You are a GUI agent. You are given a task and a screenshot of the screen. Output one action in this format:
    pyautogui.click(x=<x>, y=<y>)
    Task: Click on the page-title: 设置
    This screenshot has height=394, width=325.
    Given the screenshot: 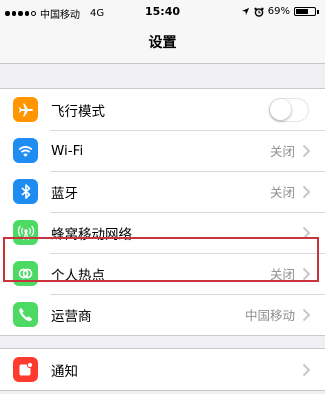 What is the action you would take?
    pyautogui.click(x=162, y=43)
    